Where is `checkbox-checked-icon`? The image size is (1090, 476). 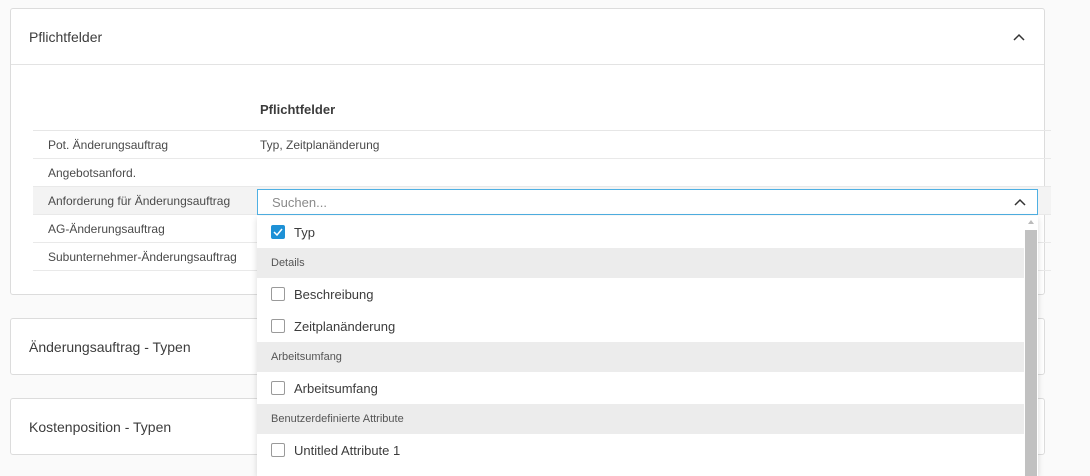
checkbox-checked-icon is located at coordinates (278, 232).